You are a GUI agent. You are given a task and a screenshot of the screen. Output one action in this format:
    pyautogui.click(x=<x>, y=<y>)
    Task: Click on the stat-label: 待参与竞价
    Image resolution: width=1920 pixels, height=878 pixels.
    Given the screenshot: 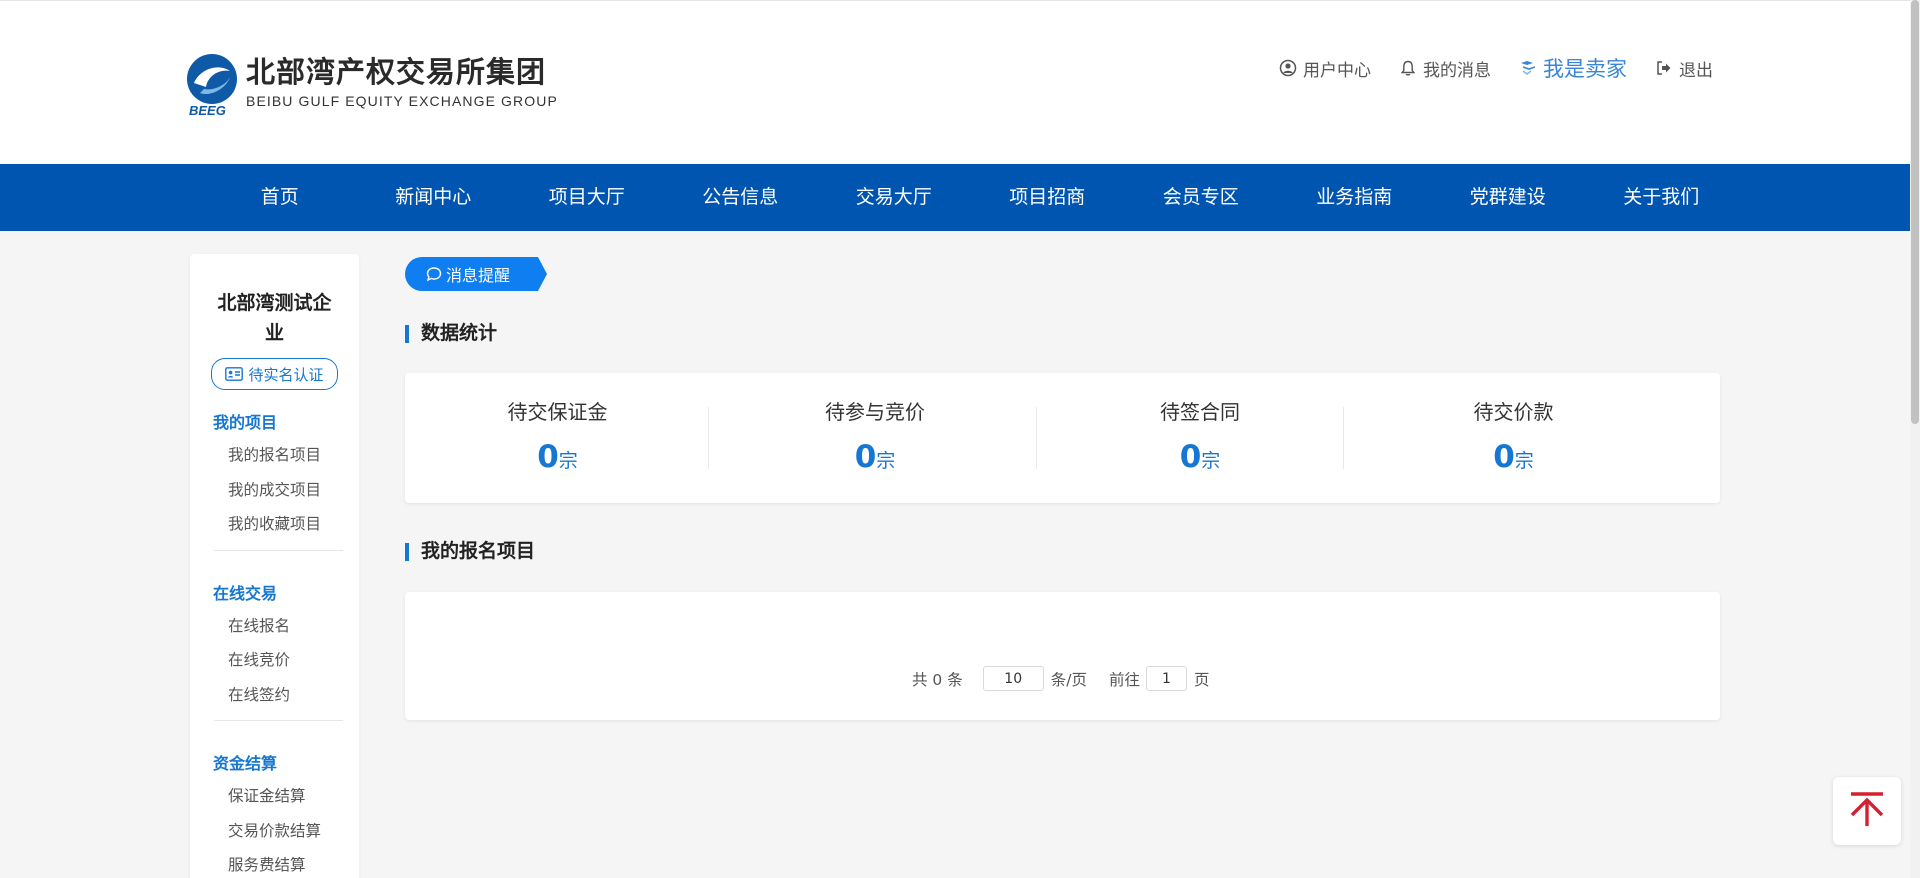 What is the action you would take?
    pyautogui.click(x=875, y=412)
    